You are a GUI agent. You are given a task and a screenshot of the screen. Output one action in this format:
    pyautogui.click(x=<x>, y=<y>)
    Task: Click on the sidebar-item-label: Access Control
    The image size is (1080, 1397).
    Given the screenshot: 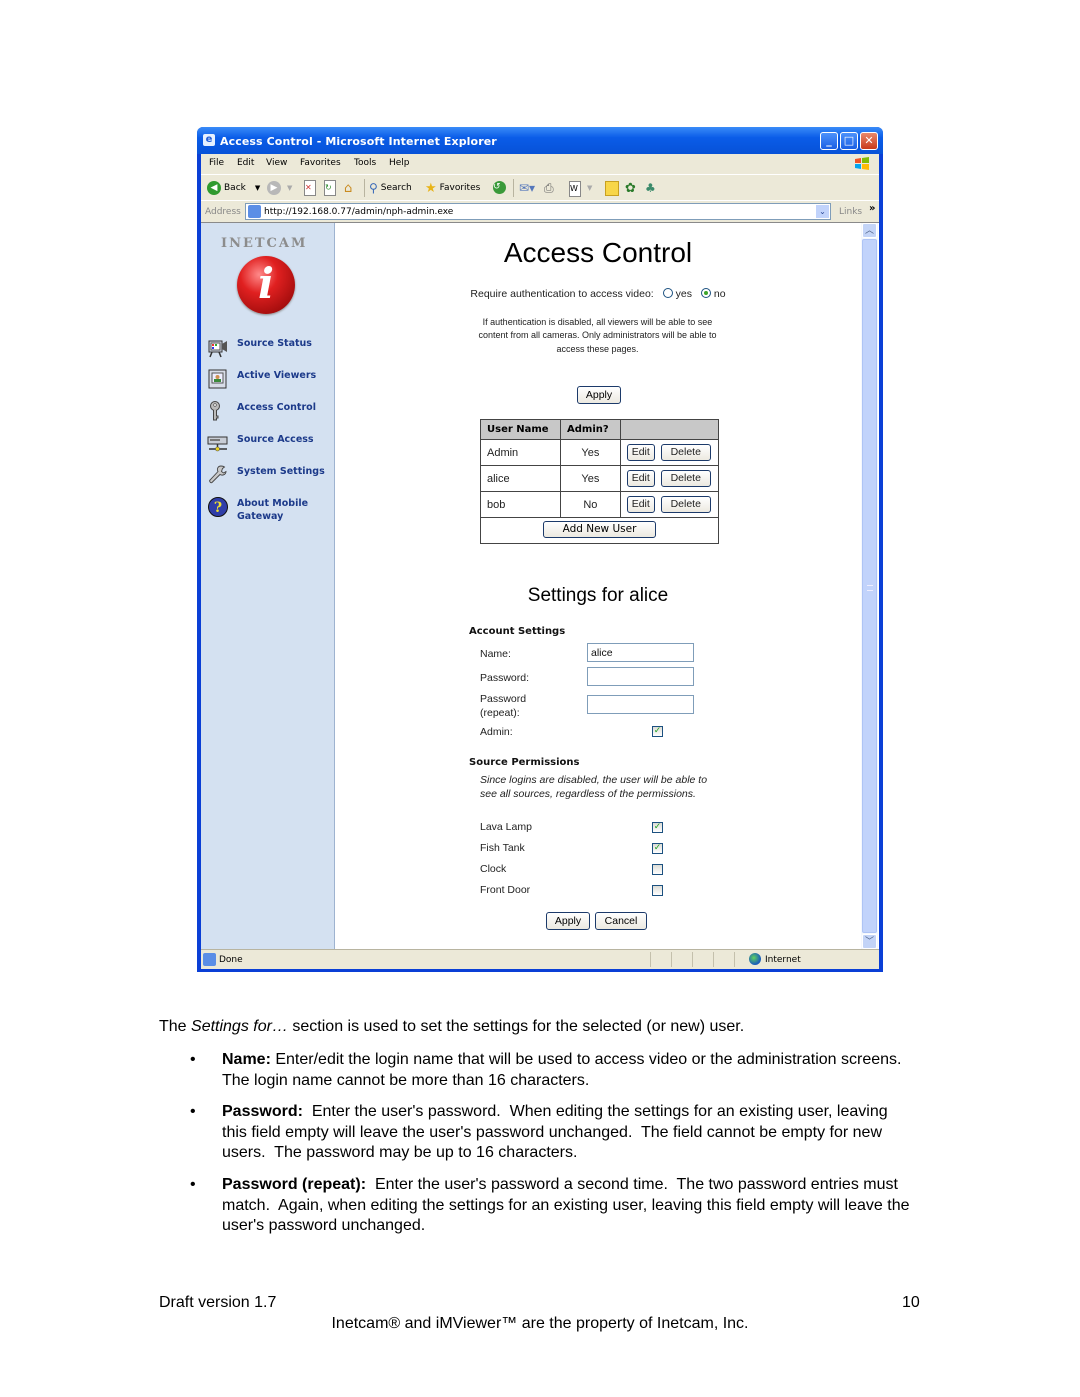 What is the action you would take?
    pyautogui.click(x=276, y=407)
    